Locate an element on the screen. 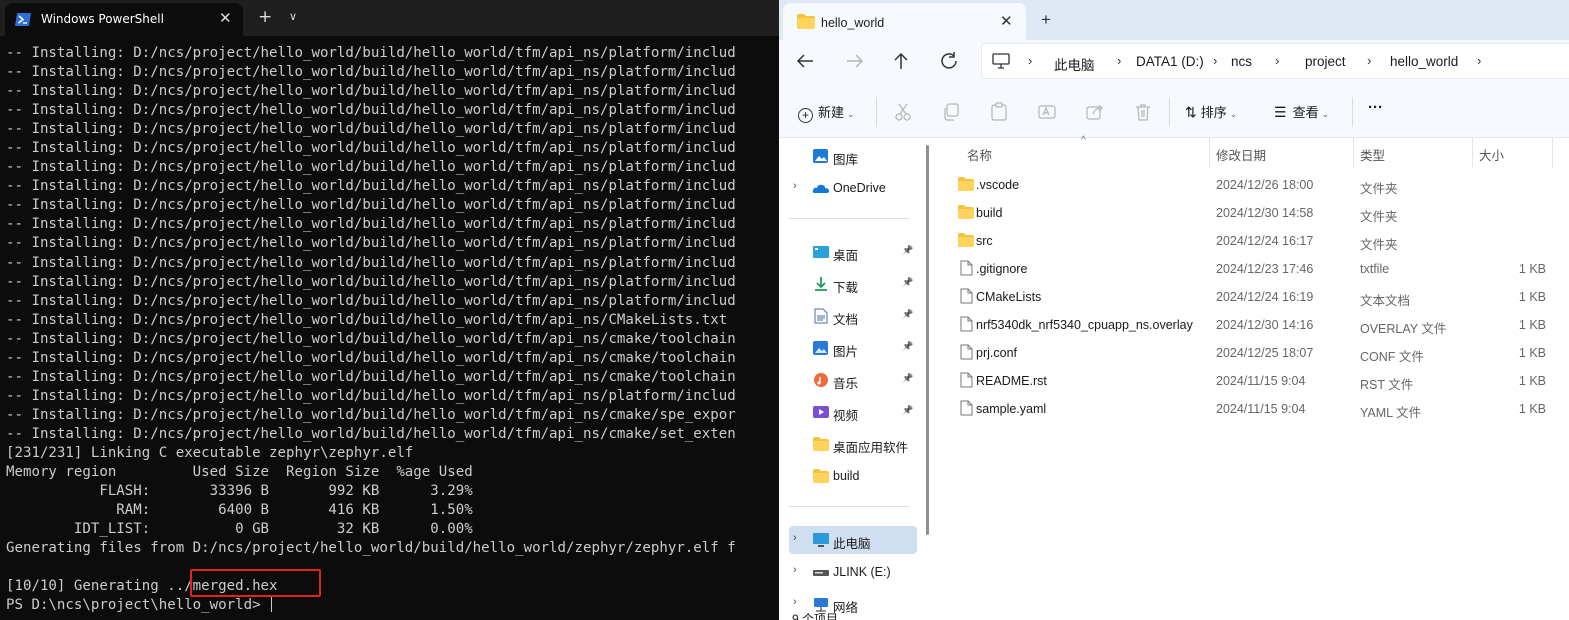 This screenshot has width=1569, height=620. chevron-down-icon: ⌄ is located at coordinates (1233, 114).